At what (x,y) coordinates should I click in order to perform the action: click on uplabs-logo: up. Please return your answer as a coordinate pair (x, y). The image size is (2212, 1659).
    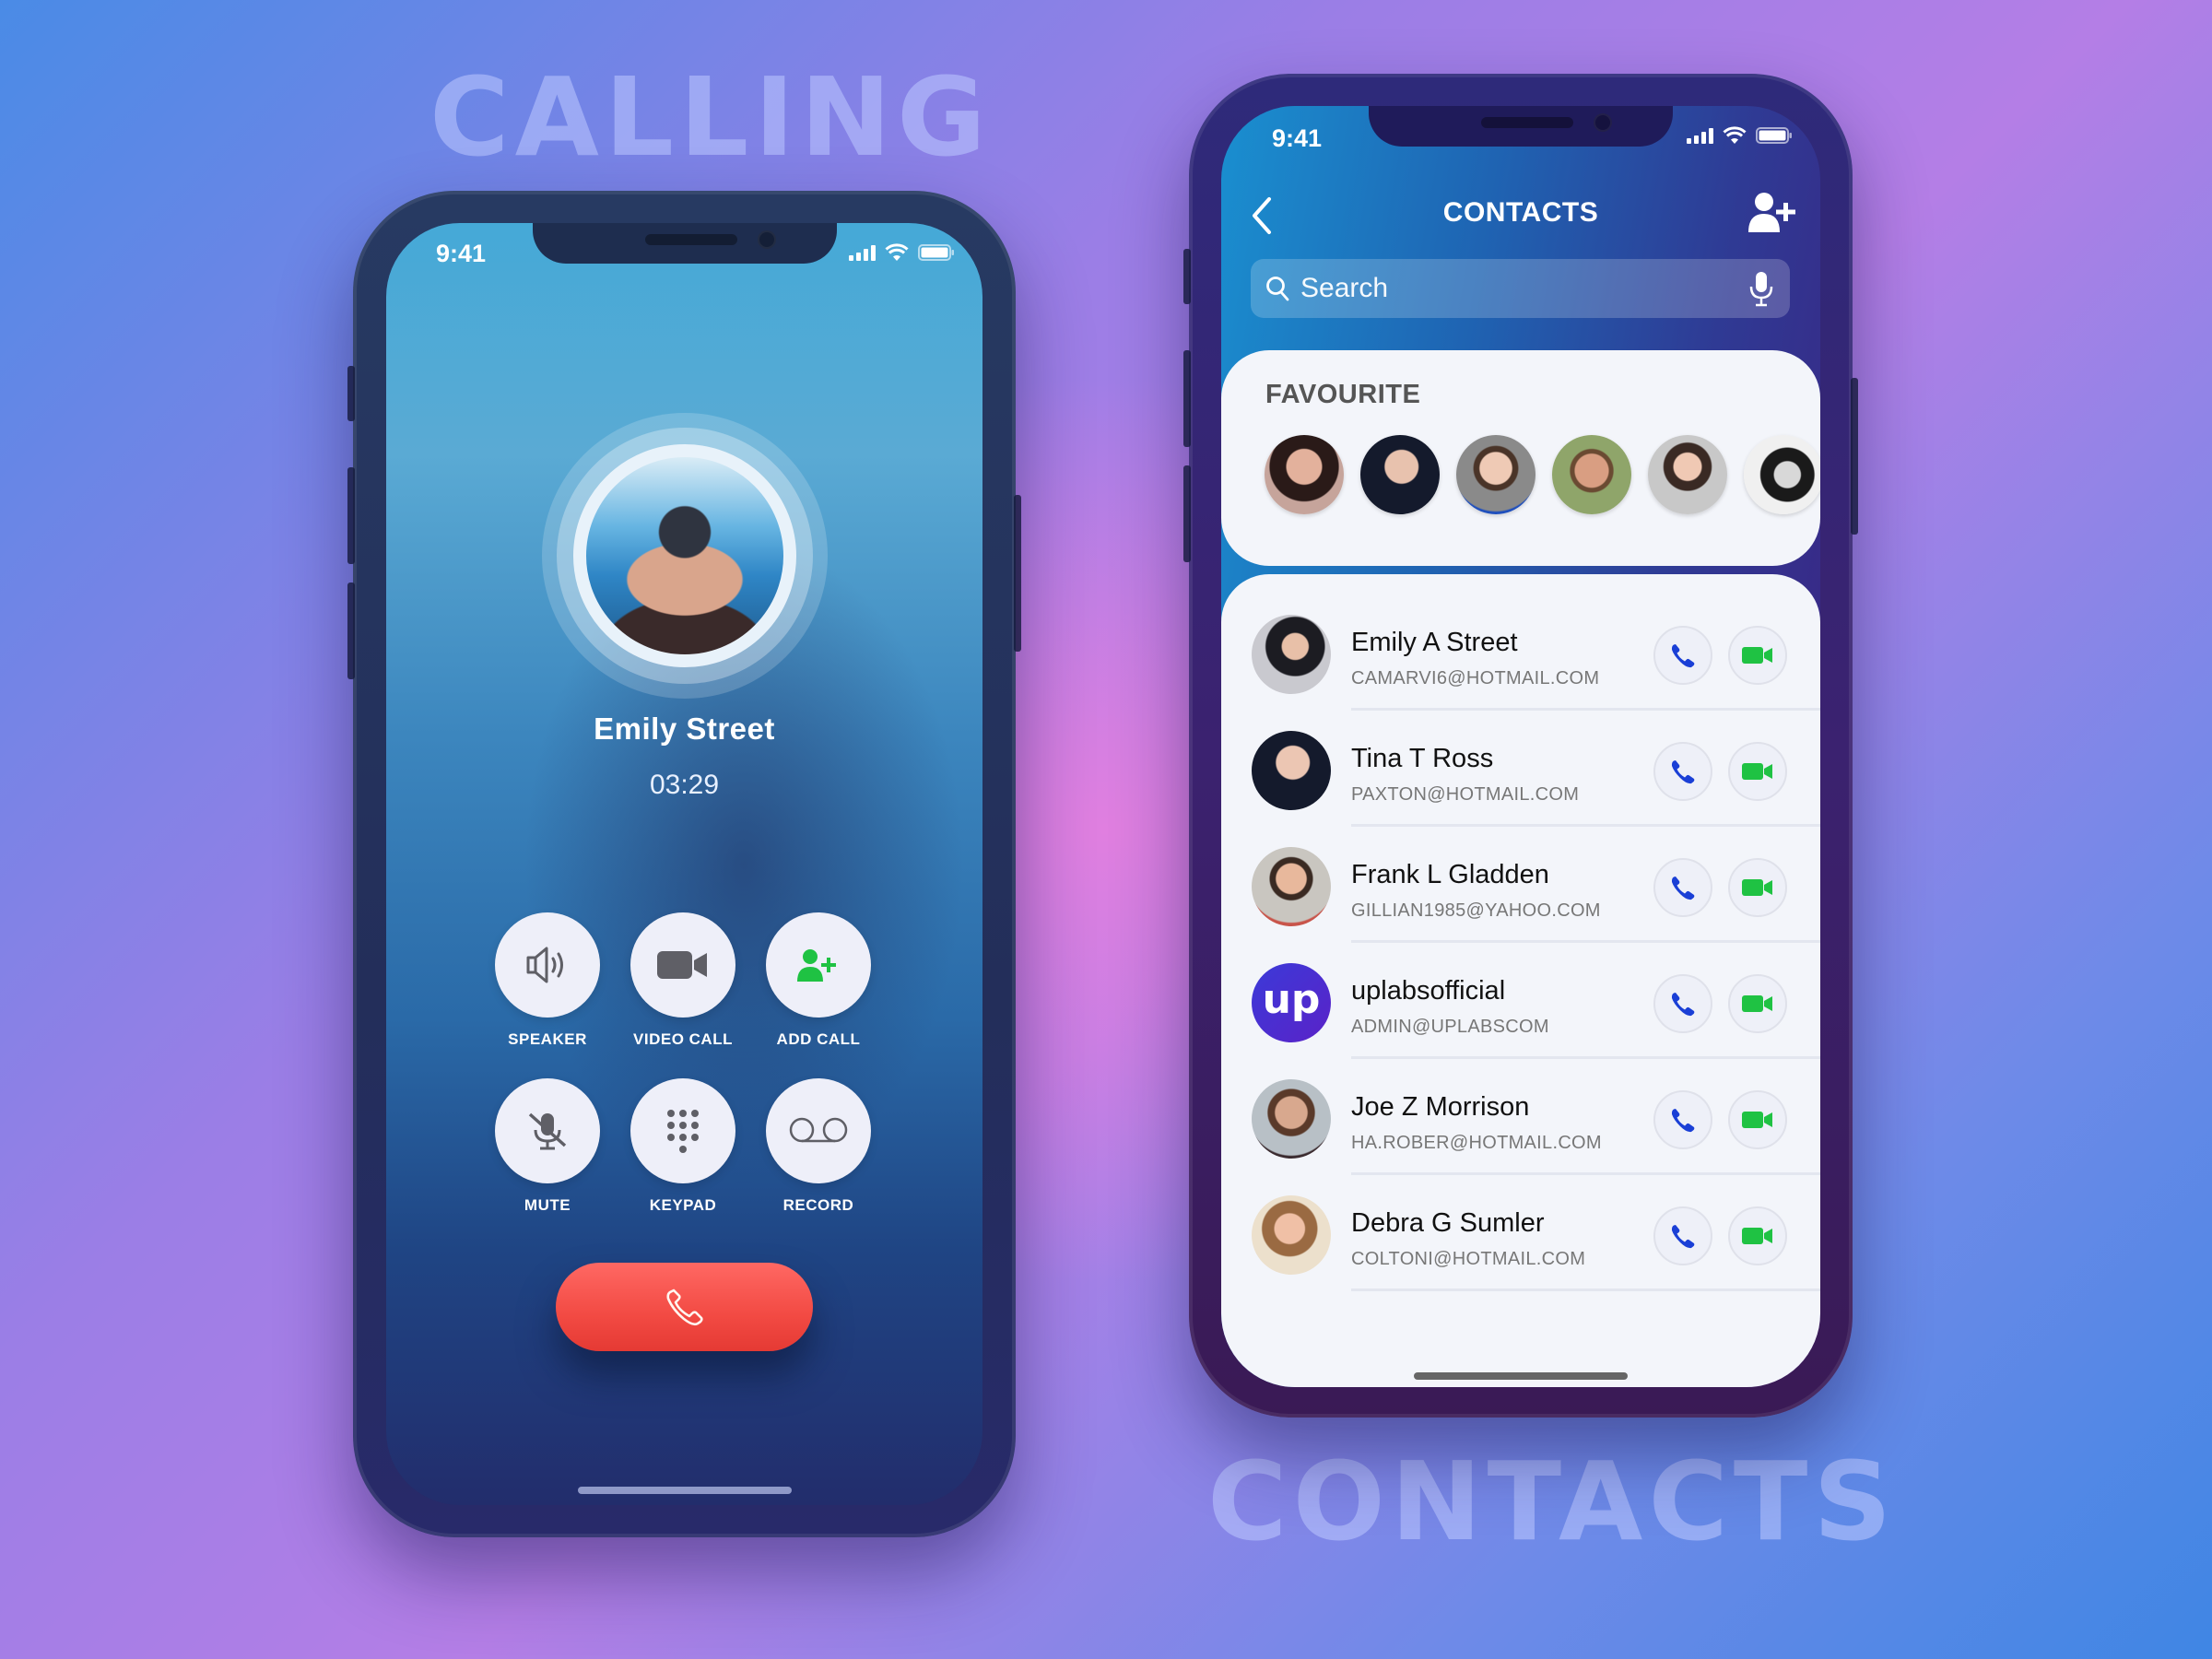
    Looking at the image, I should click on (1291, 1002).